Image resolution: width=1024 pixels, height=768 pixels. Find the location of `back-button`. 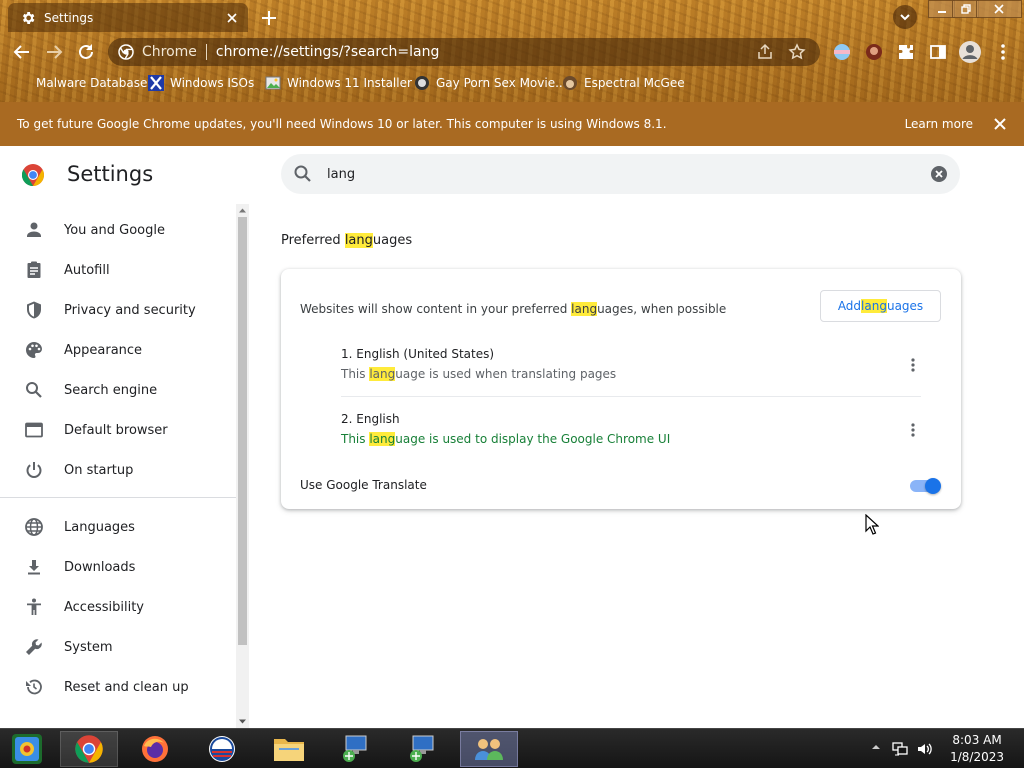

back-button is located at coordinates (22, 52).